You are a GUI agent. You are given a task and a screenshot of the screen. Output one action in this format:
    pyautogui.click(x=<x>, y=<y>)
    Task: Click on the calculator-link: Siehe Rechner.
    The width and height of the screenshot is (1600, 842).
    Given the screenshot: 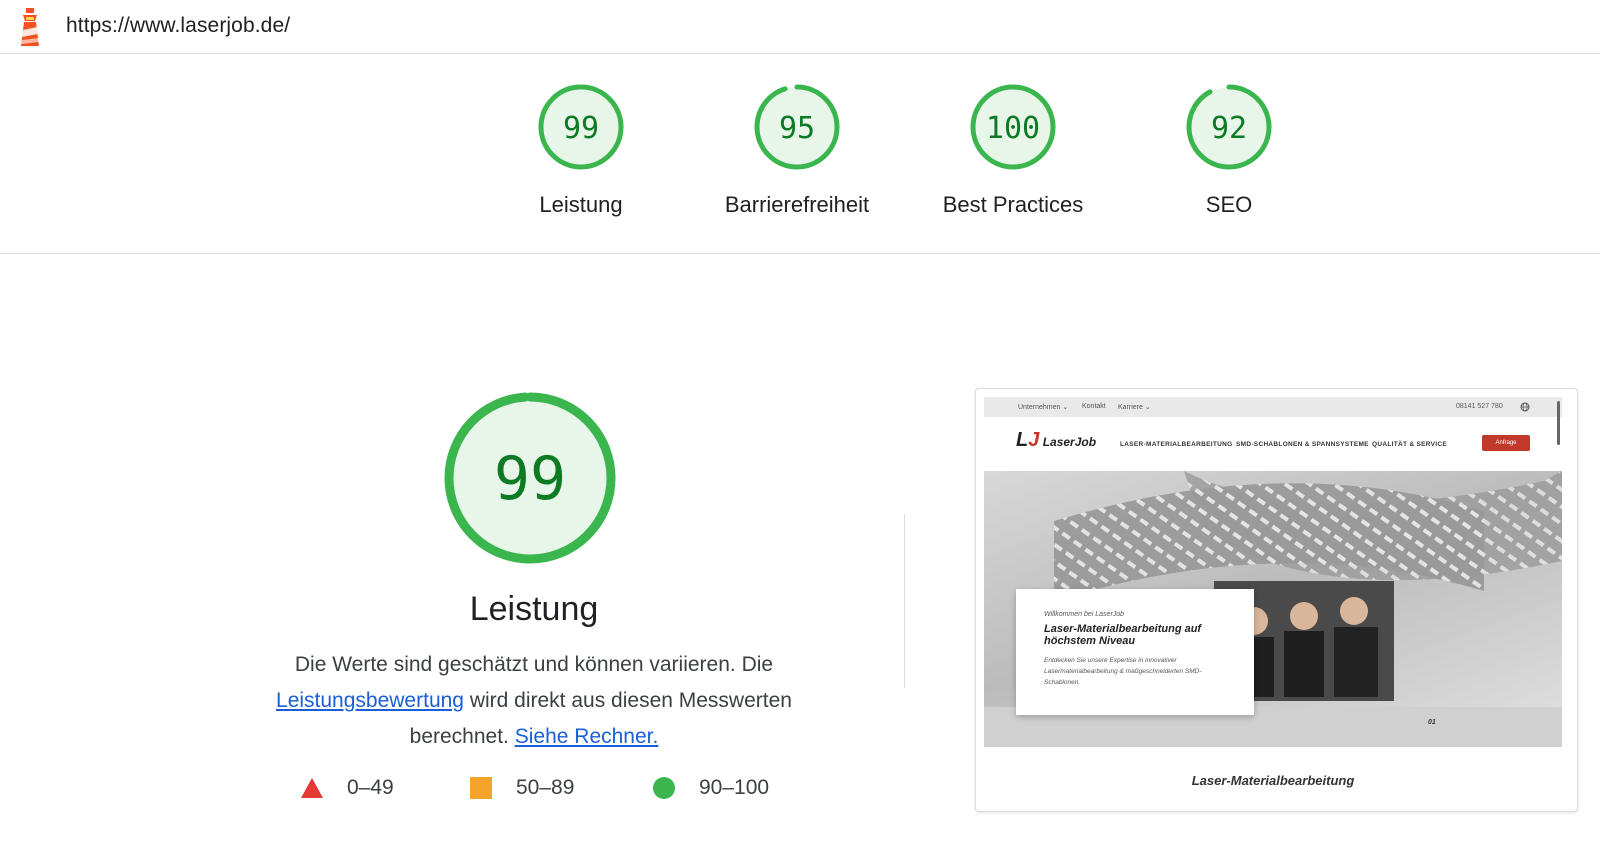 What is the action you would take?
    pyautogui.click(x=587, y=736)
    